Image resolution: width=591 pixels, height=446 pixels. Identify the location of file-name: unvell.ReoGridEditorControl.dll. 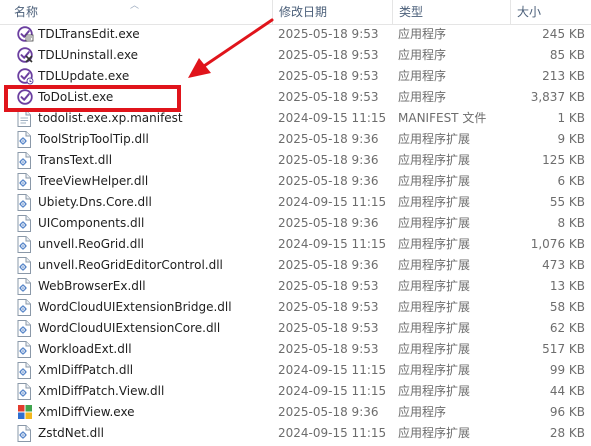
(130, 265).